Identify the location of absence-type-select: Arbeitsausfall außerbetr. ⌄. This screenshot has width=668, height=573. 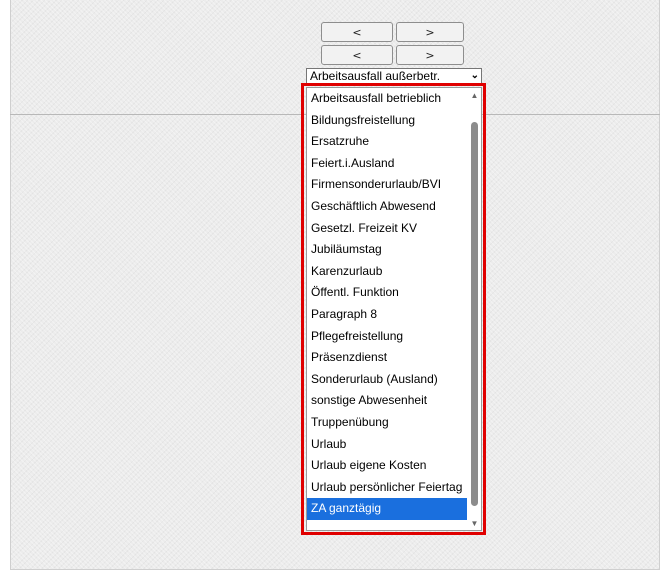
(394, 76).